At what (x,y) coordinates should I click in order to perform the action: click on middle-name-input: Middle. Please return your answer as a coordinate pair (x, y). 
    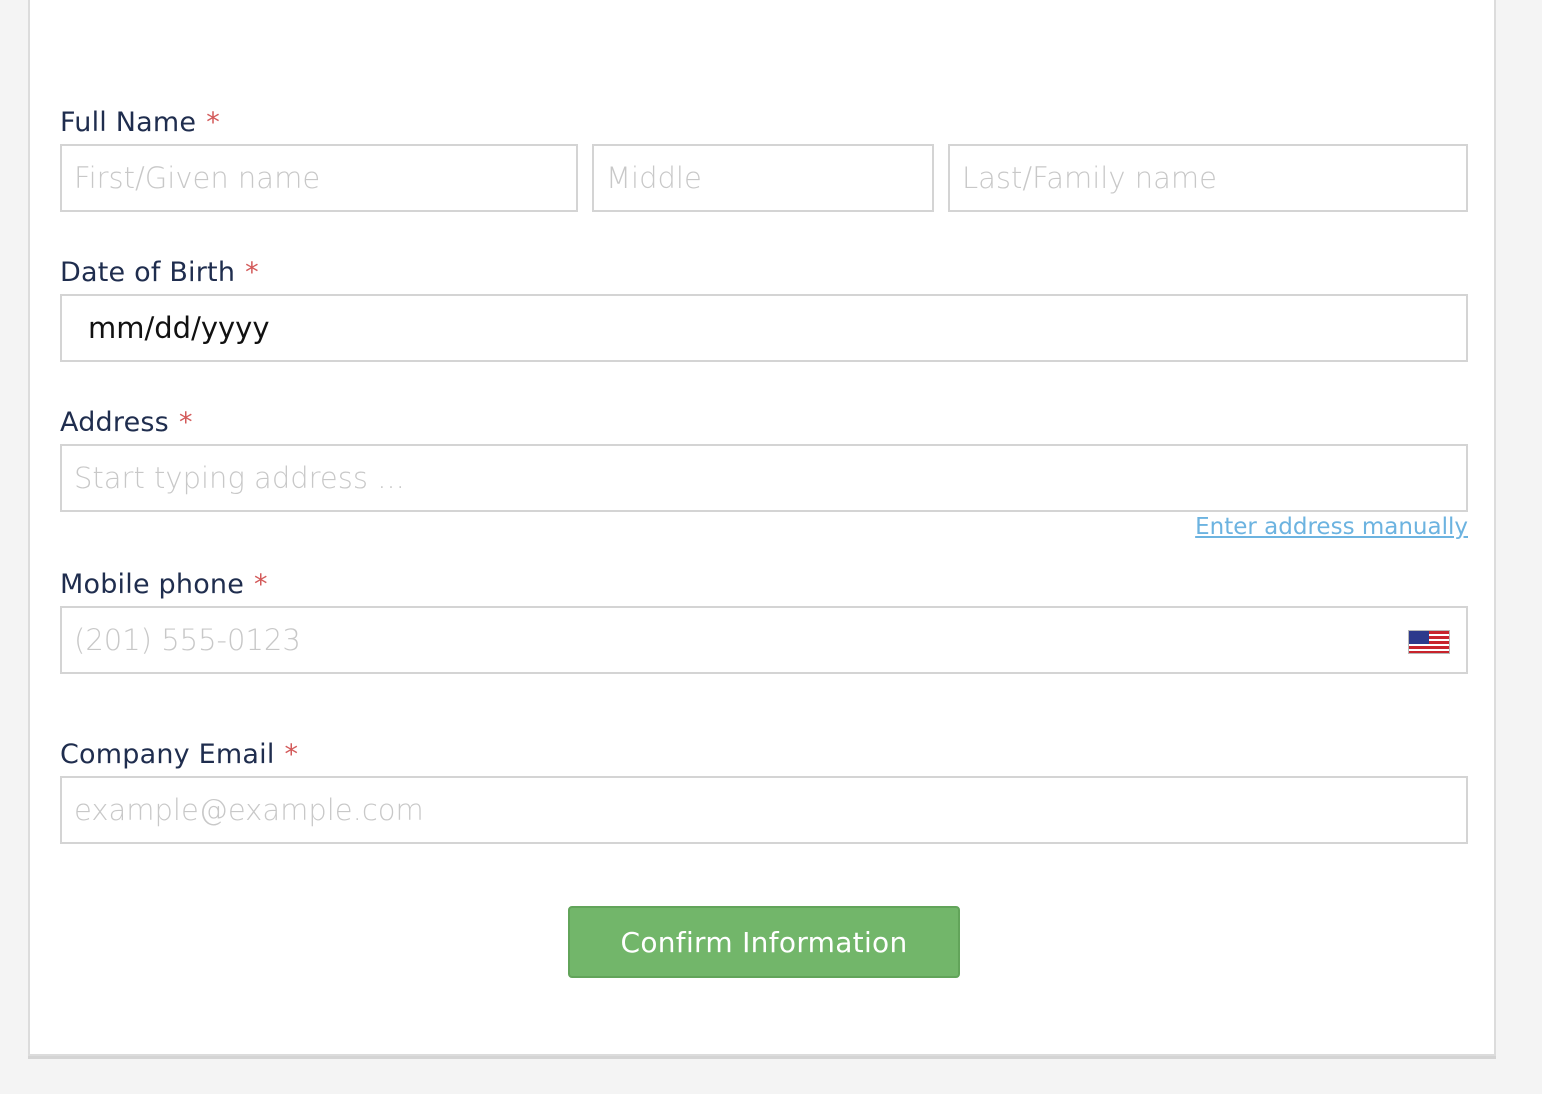
    Looking at the image, I should click on (763, 178).